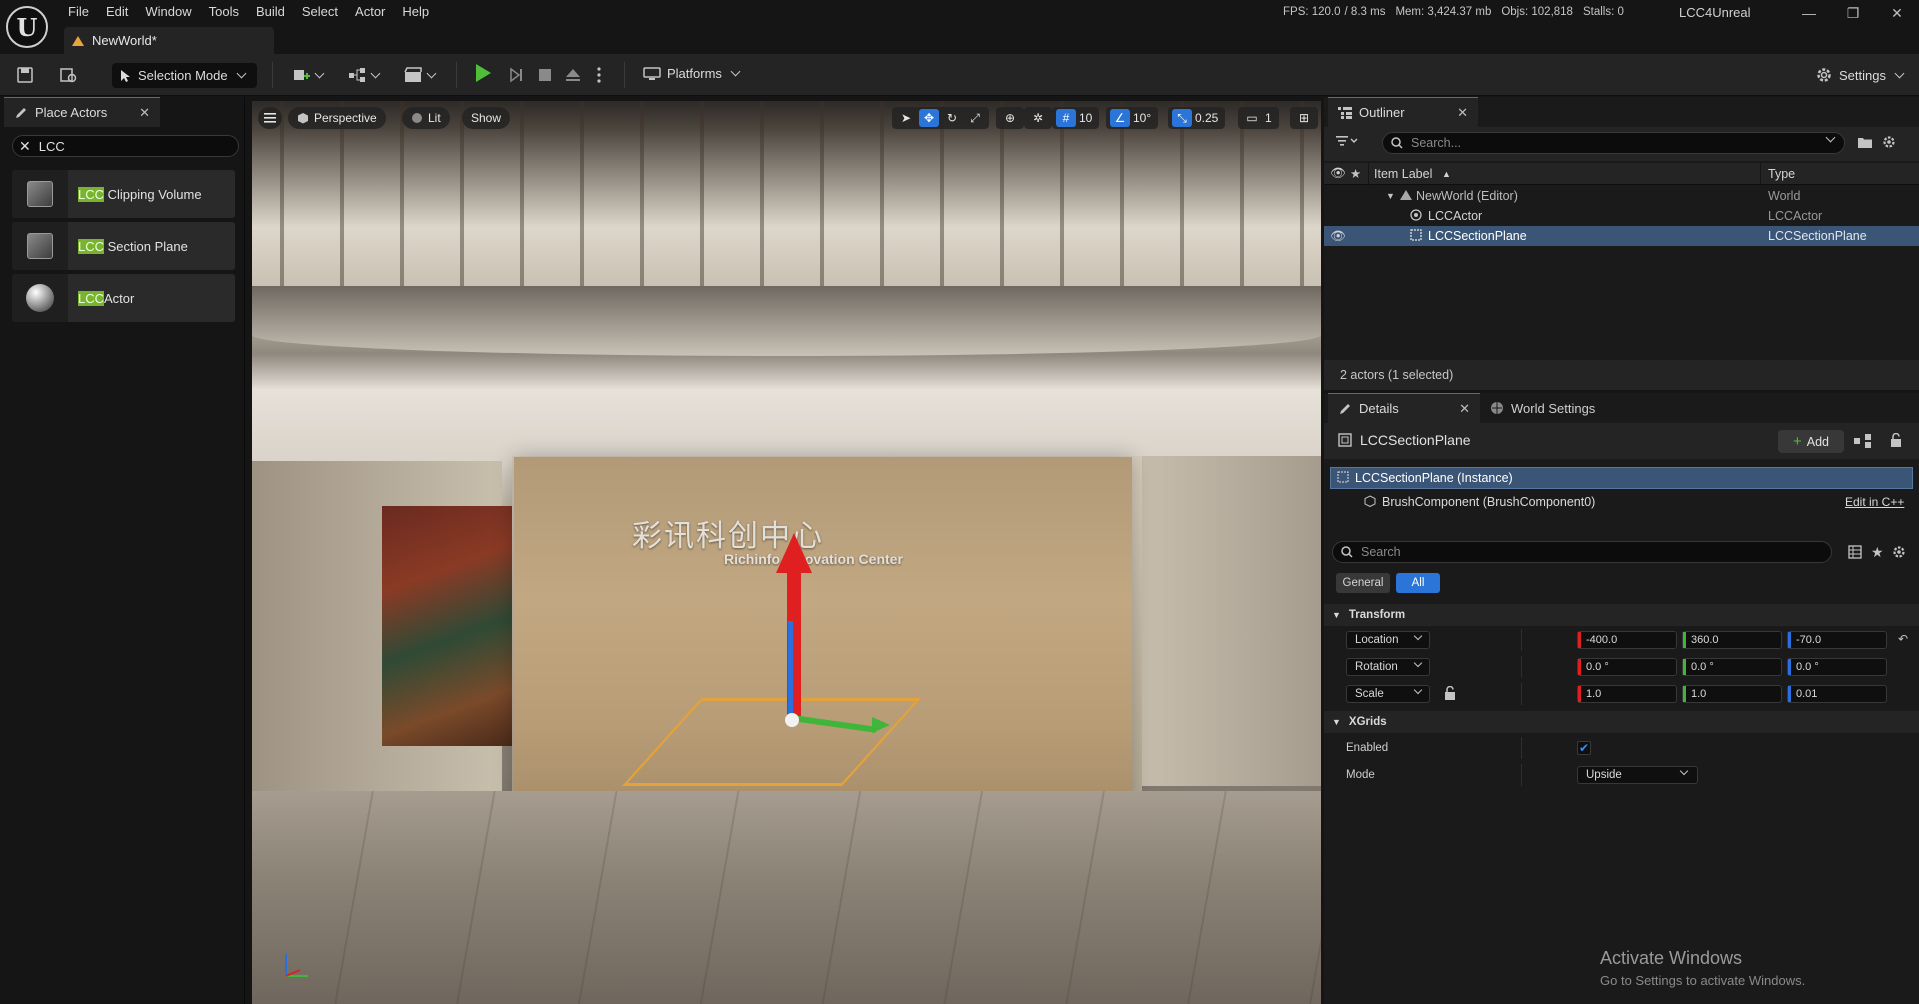 The width and height of the screenshot is (1919, 1004). What do you see at coordinates (794, 553) in the screenshot?
I see `gizmo-z-arrow` at bounding box center [794, 553].